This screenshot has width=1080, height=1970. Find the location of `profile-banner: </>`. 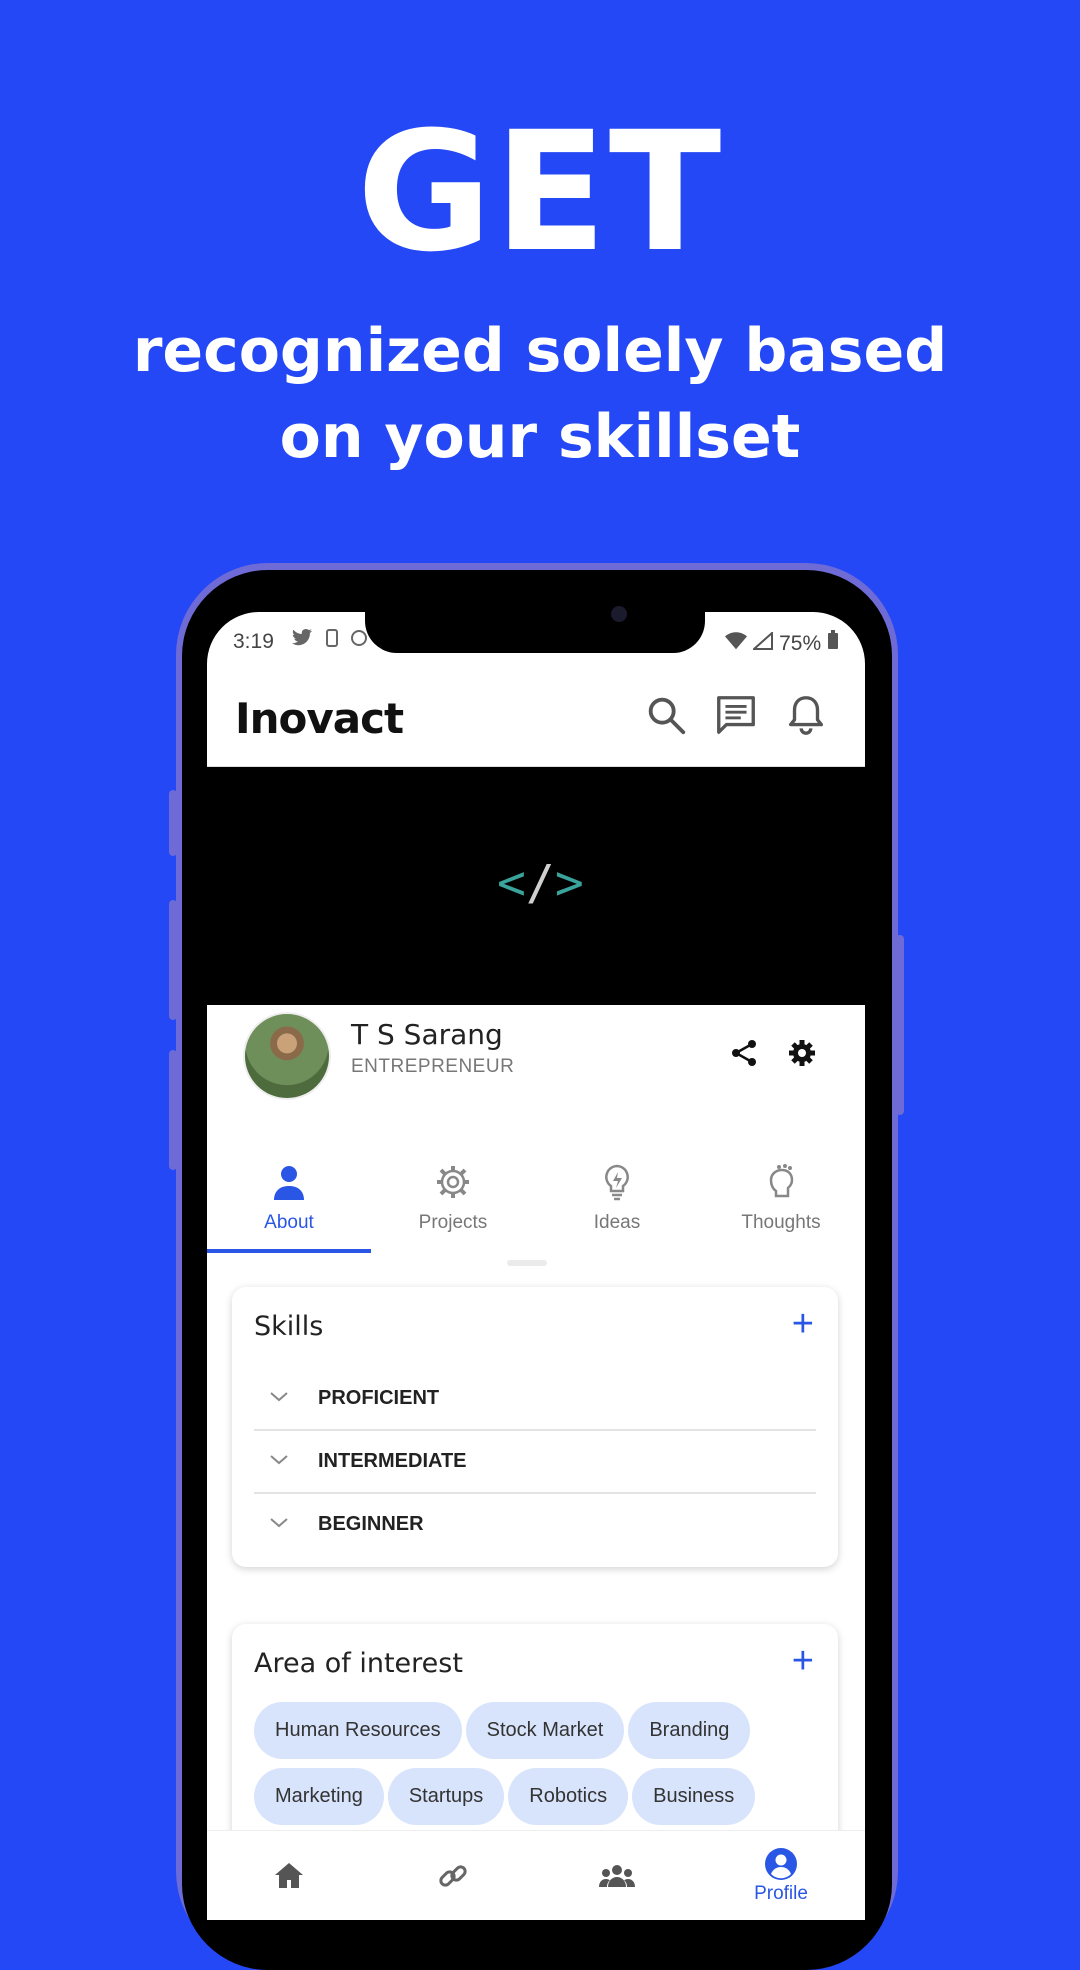

profile-banner: </> is located at coordinates (536, 886).